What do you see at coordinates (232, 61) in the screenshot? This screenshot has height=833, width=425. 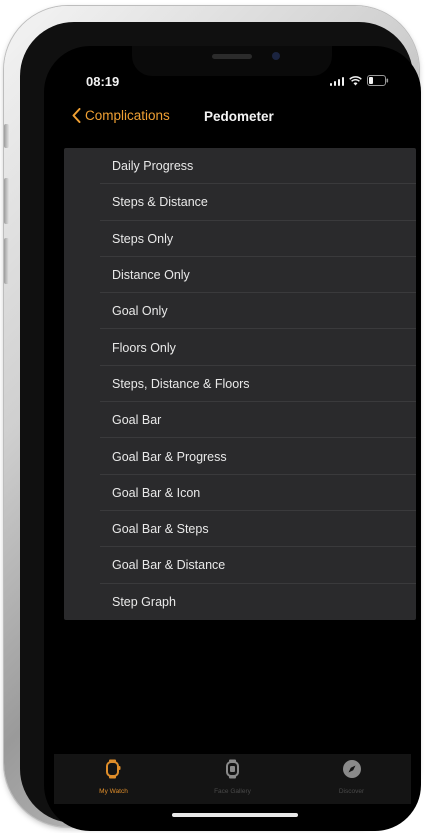 I see `notch` at bounding box center [232, 61].